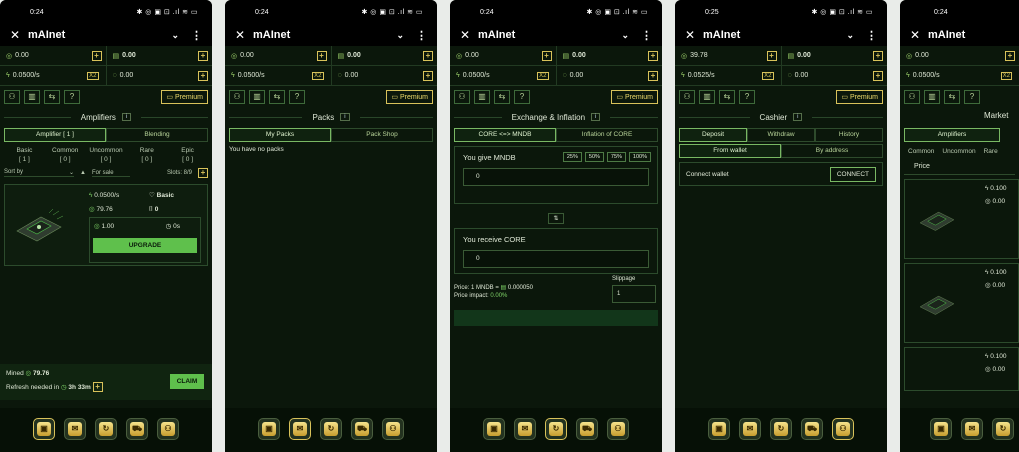 This screenshot has height=452, width=1019. Describe the element at coordinates (616, 157) in the screenshot. I see `pct-75-button: 75%` at that location.